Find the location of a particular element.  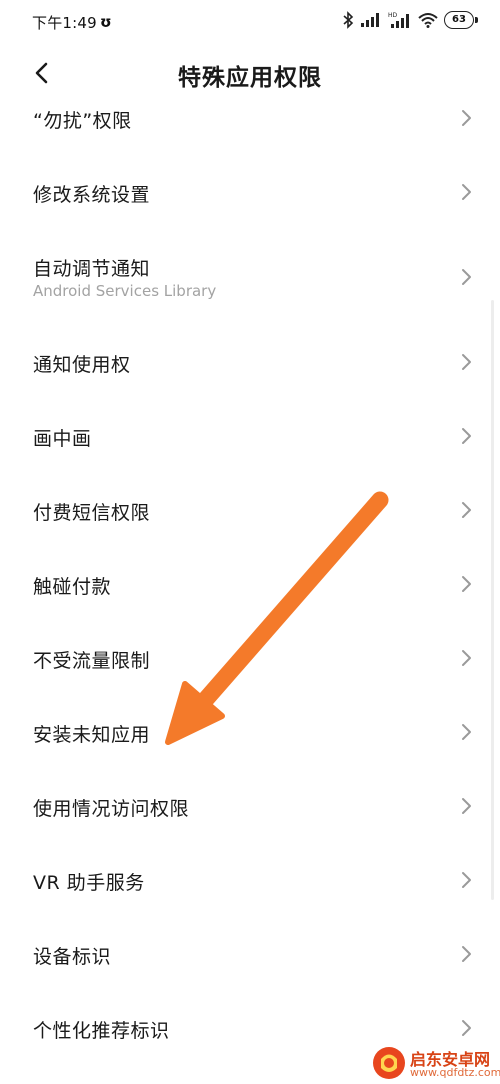

list-item-premium-sms: 付费短信权限 is located at coordinates (250, 511).